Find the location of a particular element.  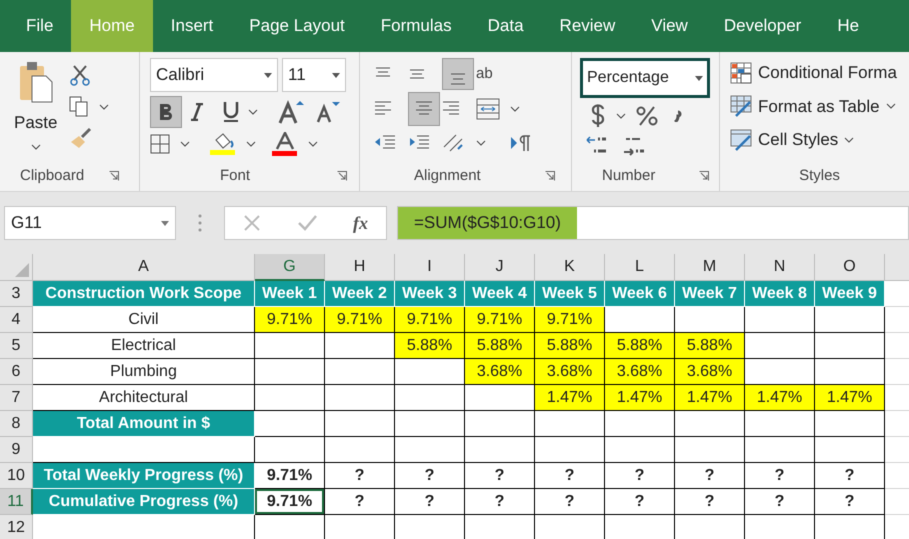

ribbon-tab: Developer is located at coordinates (763, 26).